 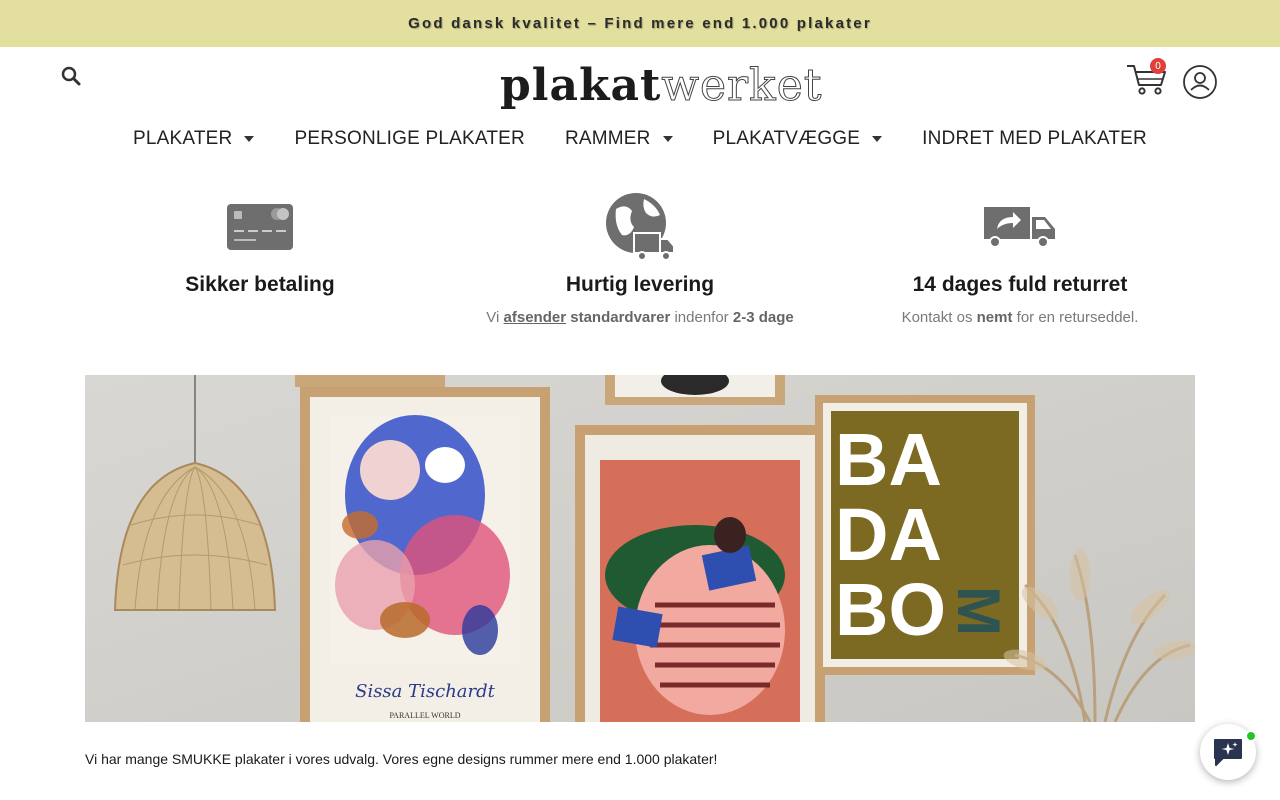 What do you see at coordinates (493, 317) in the screenshot?
I see `usp-text: Vi` at bounding box center [493, 317].